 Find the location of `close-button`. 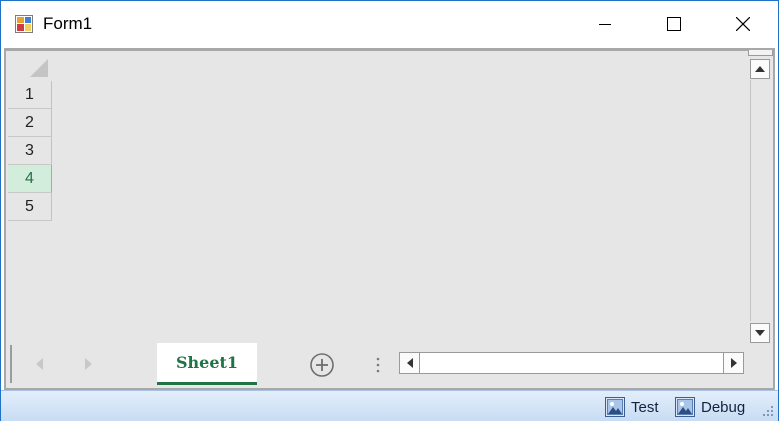

close-button is located at coordinates (743, 24).